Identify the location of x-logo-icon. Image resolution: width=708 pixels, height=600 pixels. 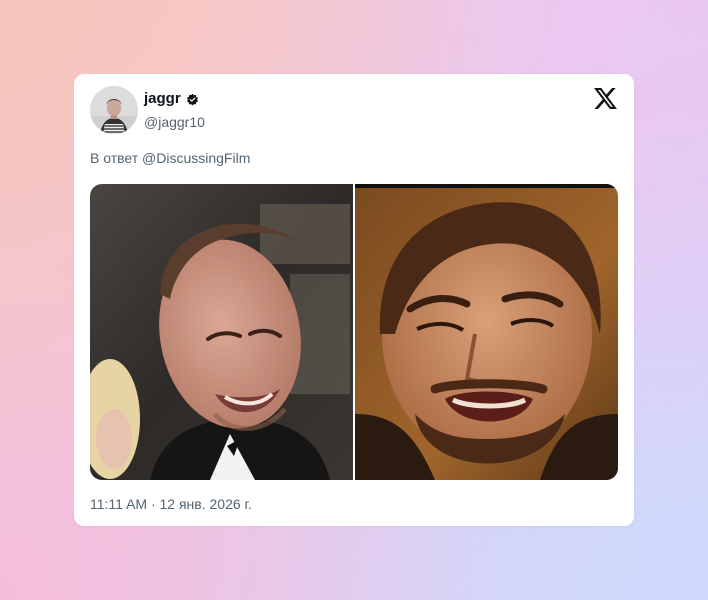
(605, 98).